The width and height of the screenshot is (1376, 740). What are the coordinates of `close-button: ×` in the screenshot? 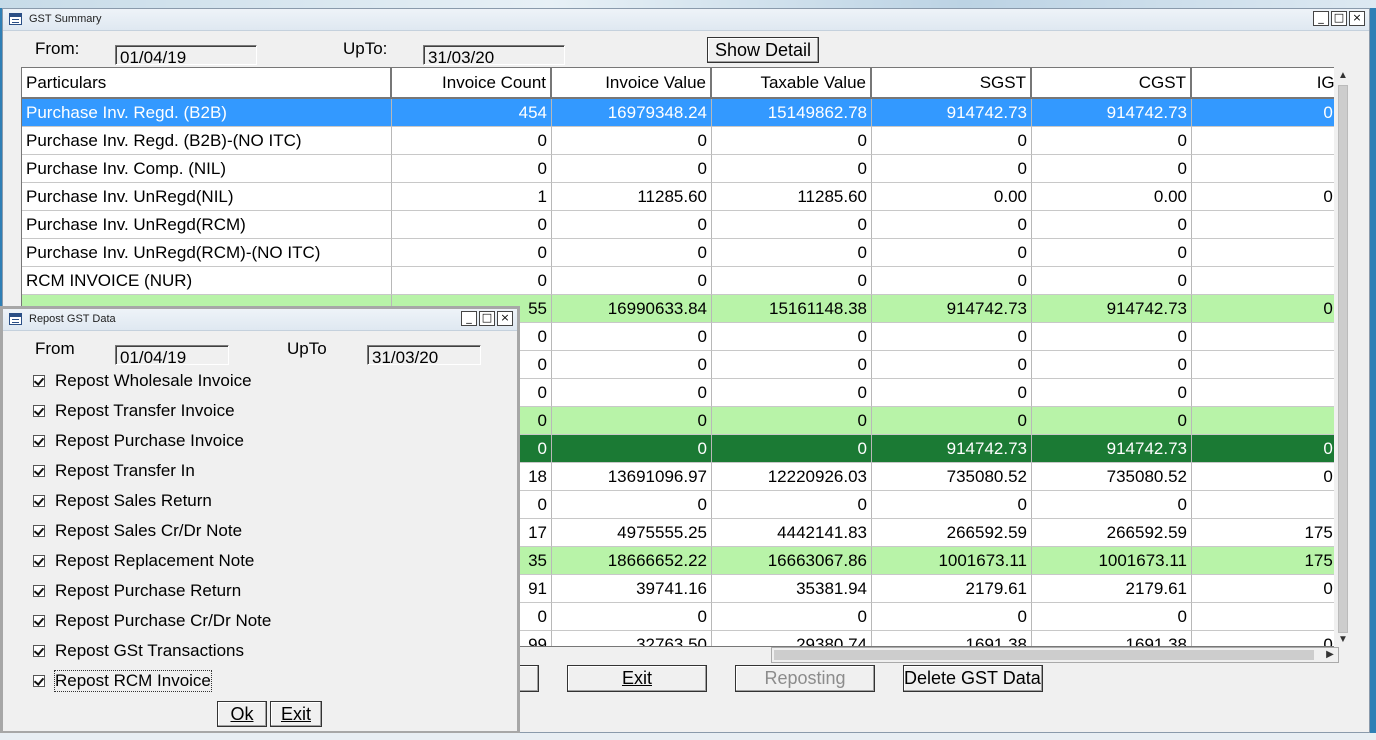 It's located at (1357, 18).